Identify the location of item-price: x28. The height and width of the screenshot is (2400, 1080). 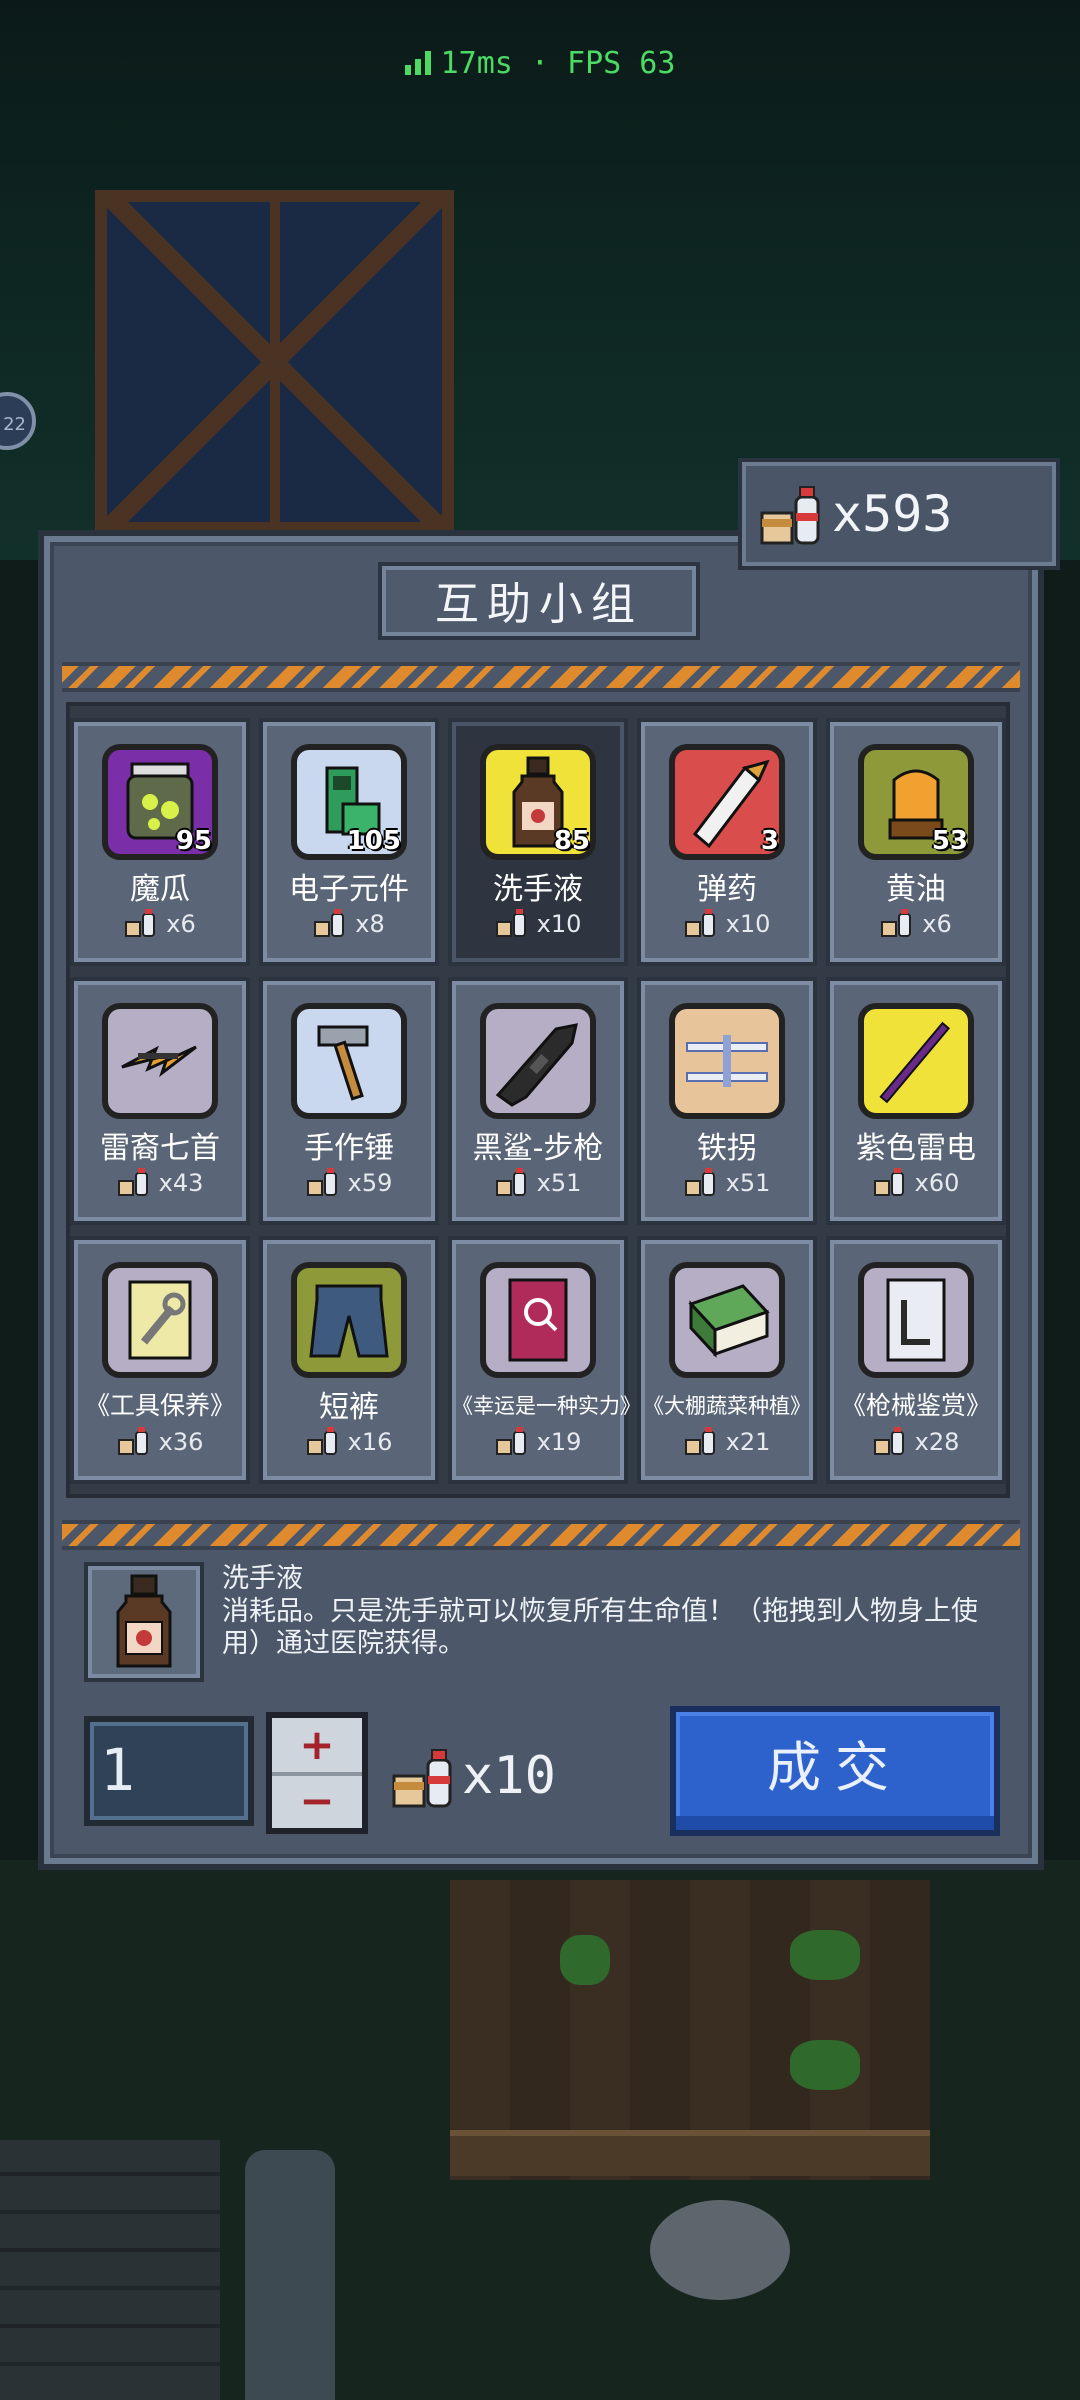
(916, 1441).